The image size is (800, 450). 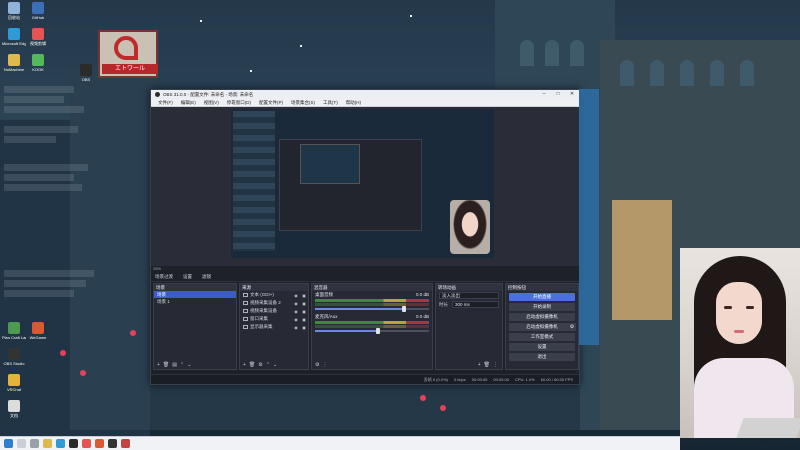 What do you see at coordinates (572, 94) in the screenshot?
I see `close-icon: ✕` at bounding box center [572, 94].